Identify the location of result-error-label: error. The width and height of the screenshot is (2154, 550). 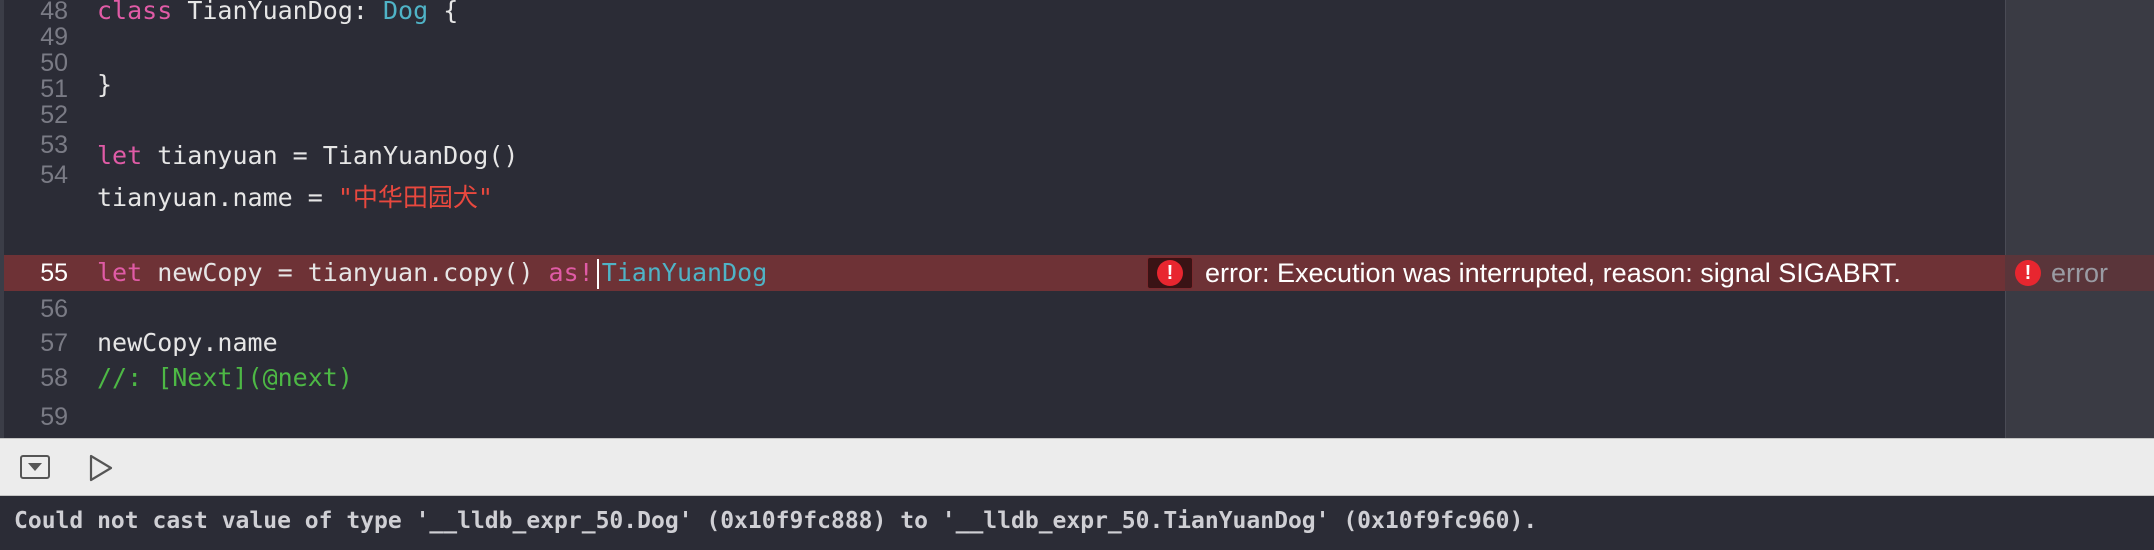
(2080, 273).